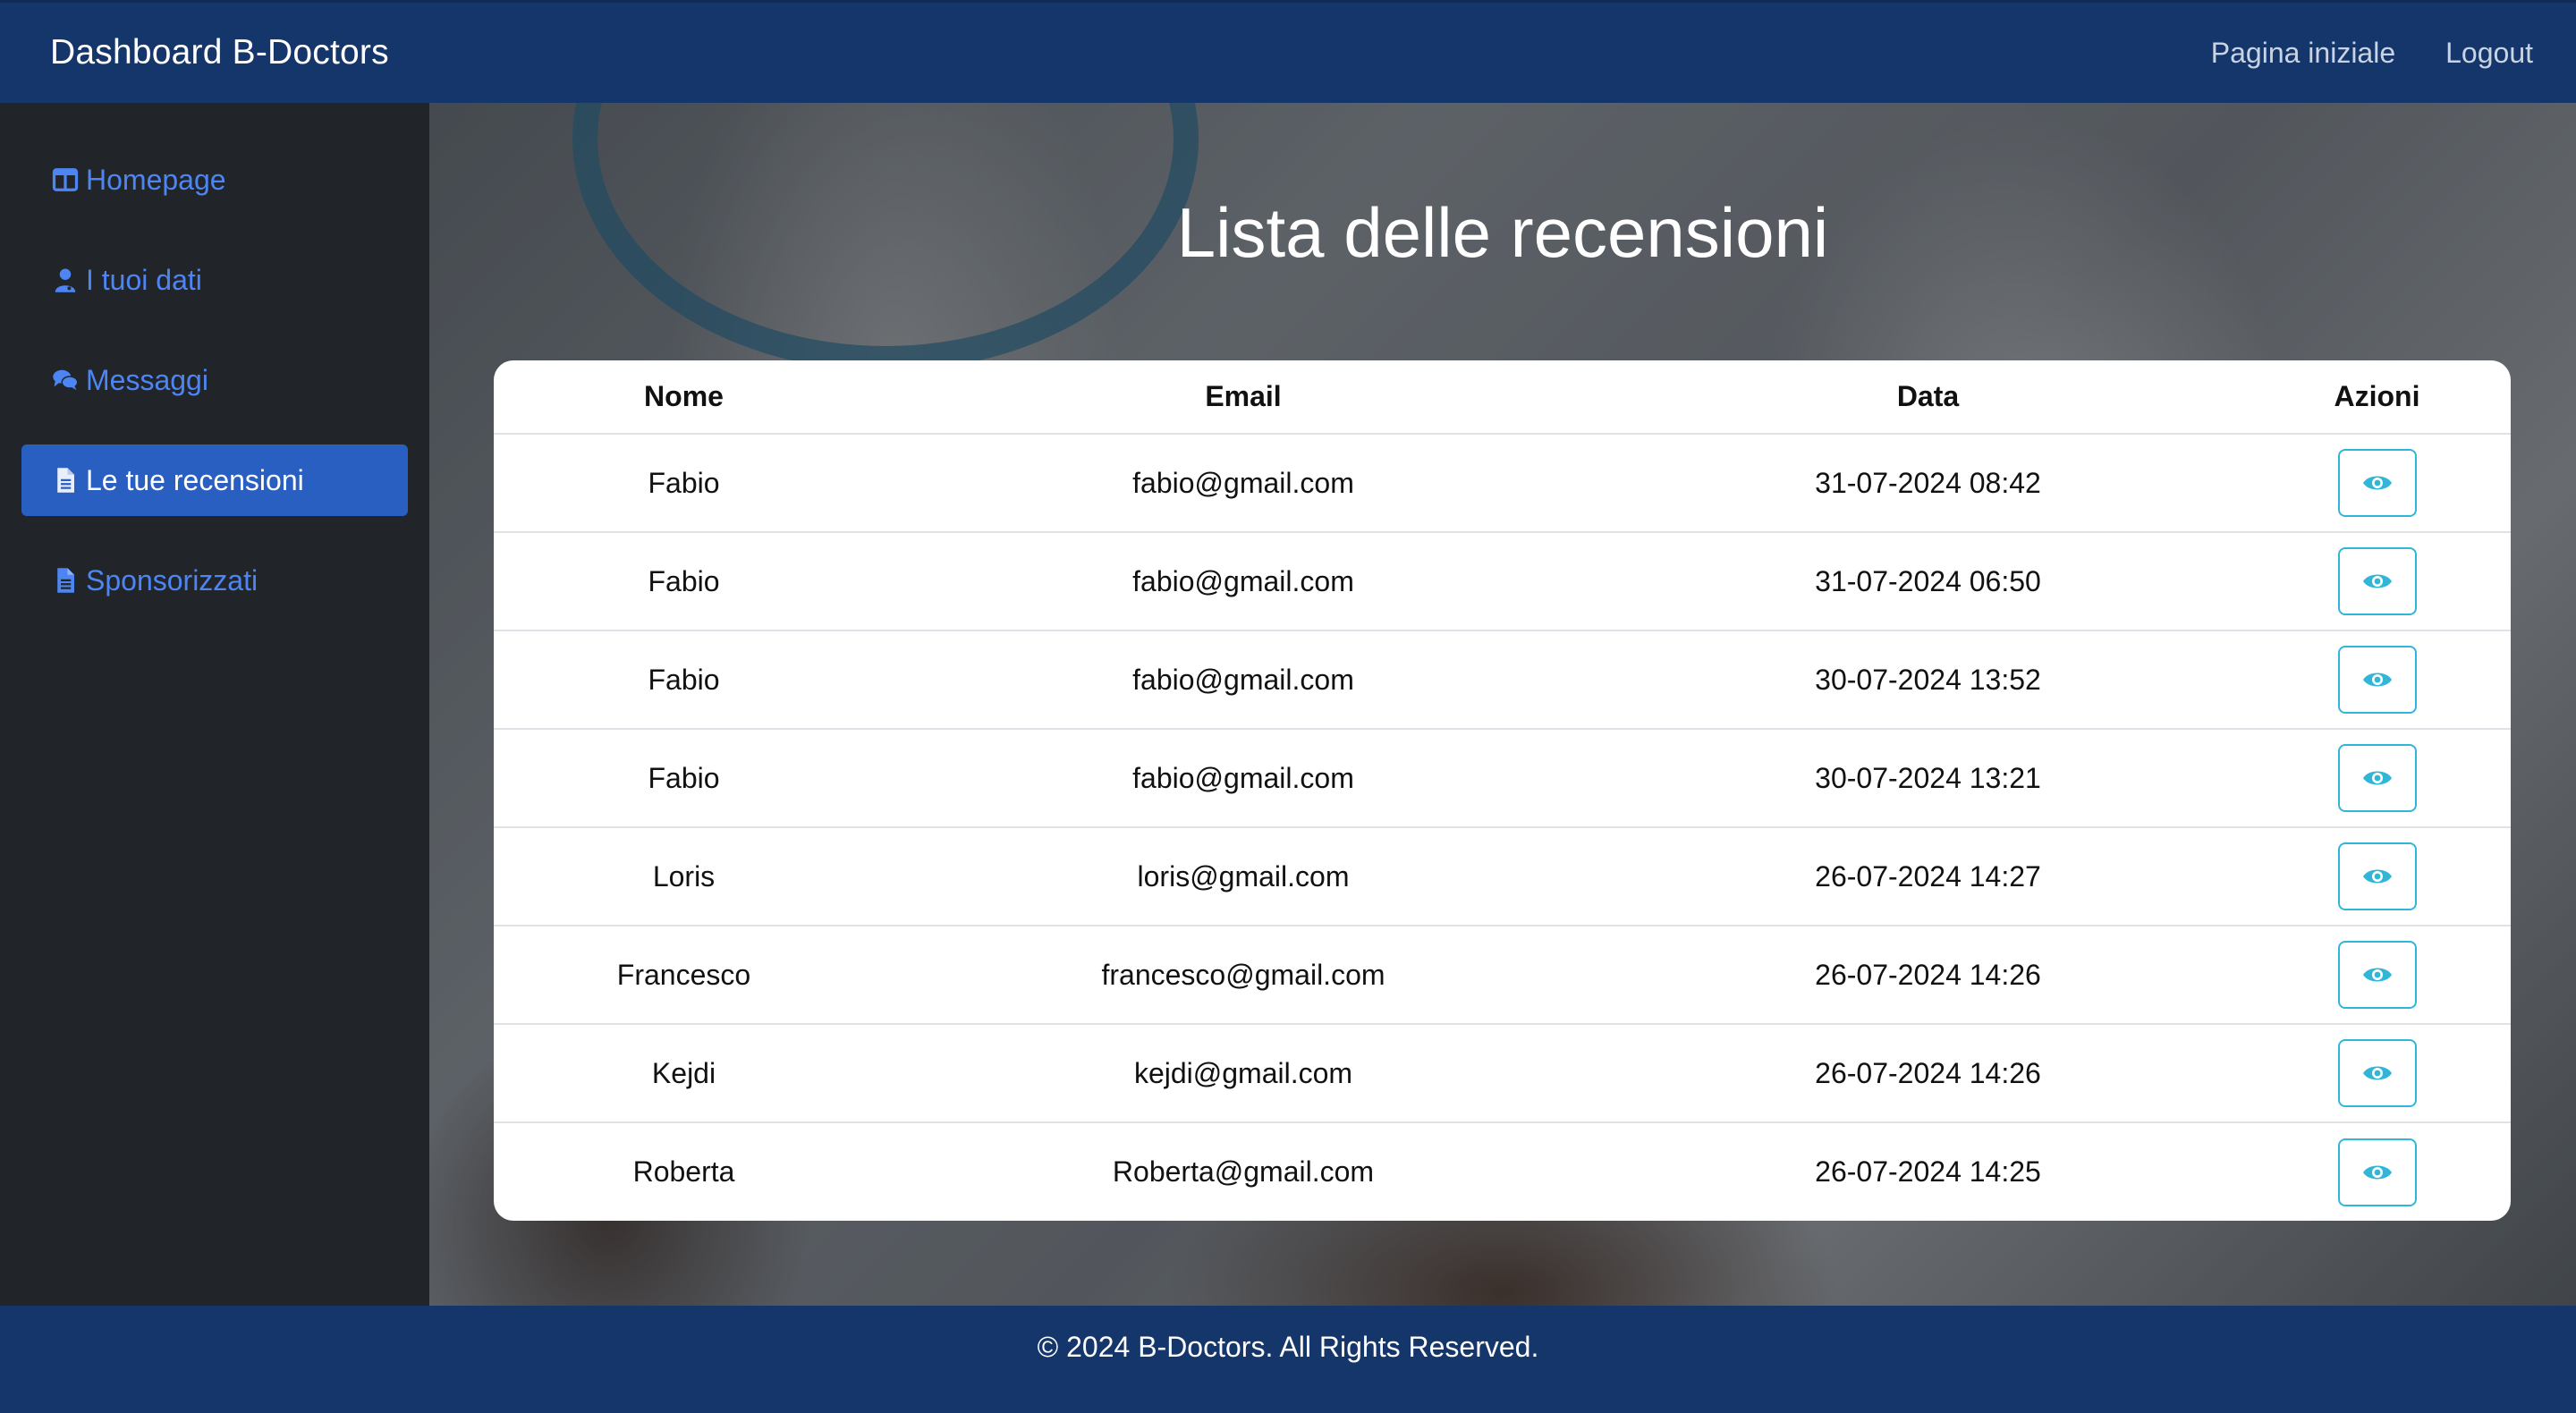  What do you see at coordinates (683, 1171) in the screenshot?
I see `cell-nome: Roberta` at bounding box center [683, 1171].